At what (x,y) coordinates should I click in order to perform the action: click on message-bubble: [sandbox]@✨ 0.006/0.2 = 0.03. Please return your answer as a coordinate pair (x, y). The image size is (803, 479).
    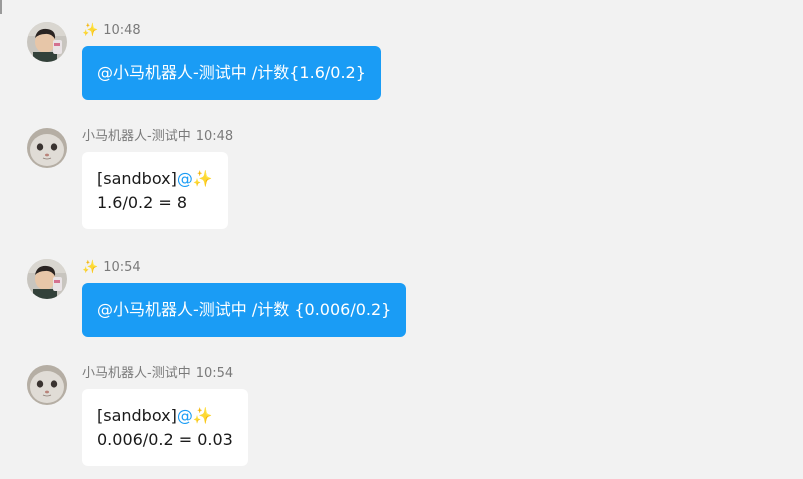
    Looking at the image, I should click on (165, 427).